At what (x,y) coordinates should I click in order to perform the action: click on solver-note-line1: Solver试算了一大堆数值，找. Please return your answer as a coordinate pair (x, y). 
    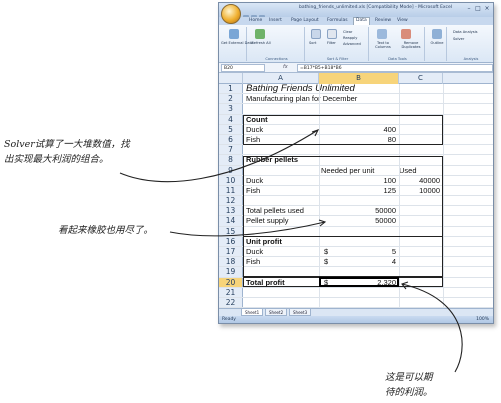
    Looking at the image, I should click on (67, 144).